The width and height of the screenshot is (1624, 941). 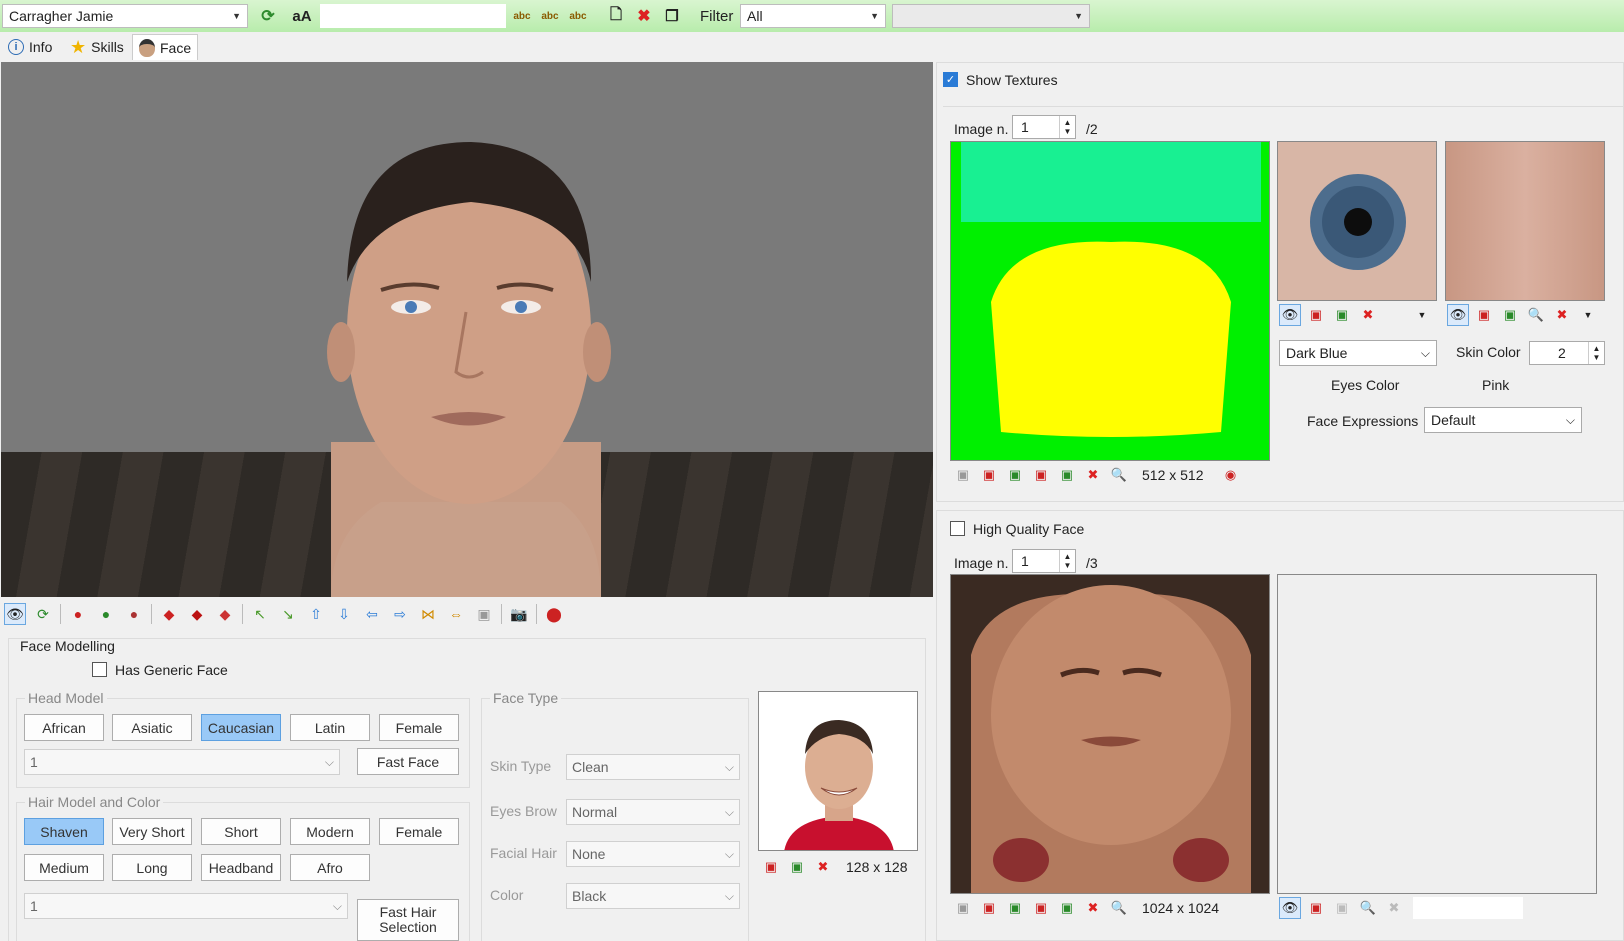 What do you see at coordinates (152, 831) in the screenshot?
I see `hair-very-short-button: Very Short` at bounding box center [152, 831].